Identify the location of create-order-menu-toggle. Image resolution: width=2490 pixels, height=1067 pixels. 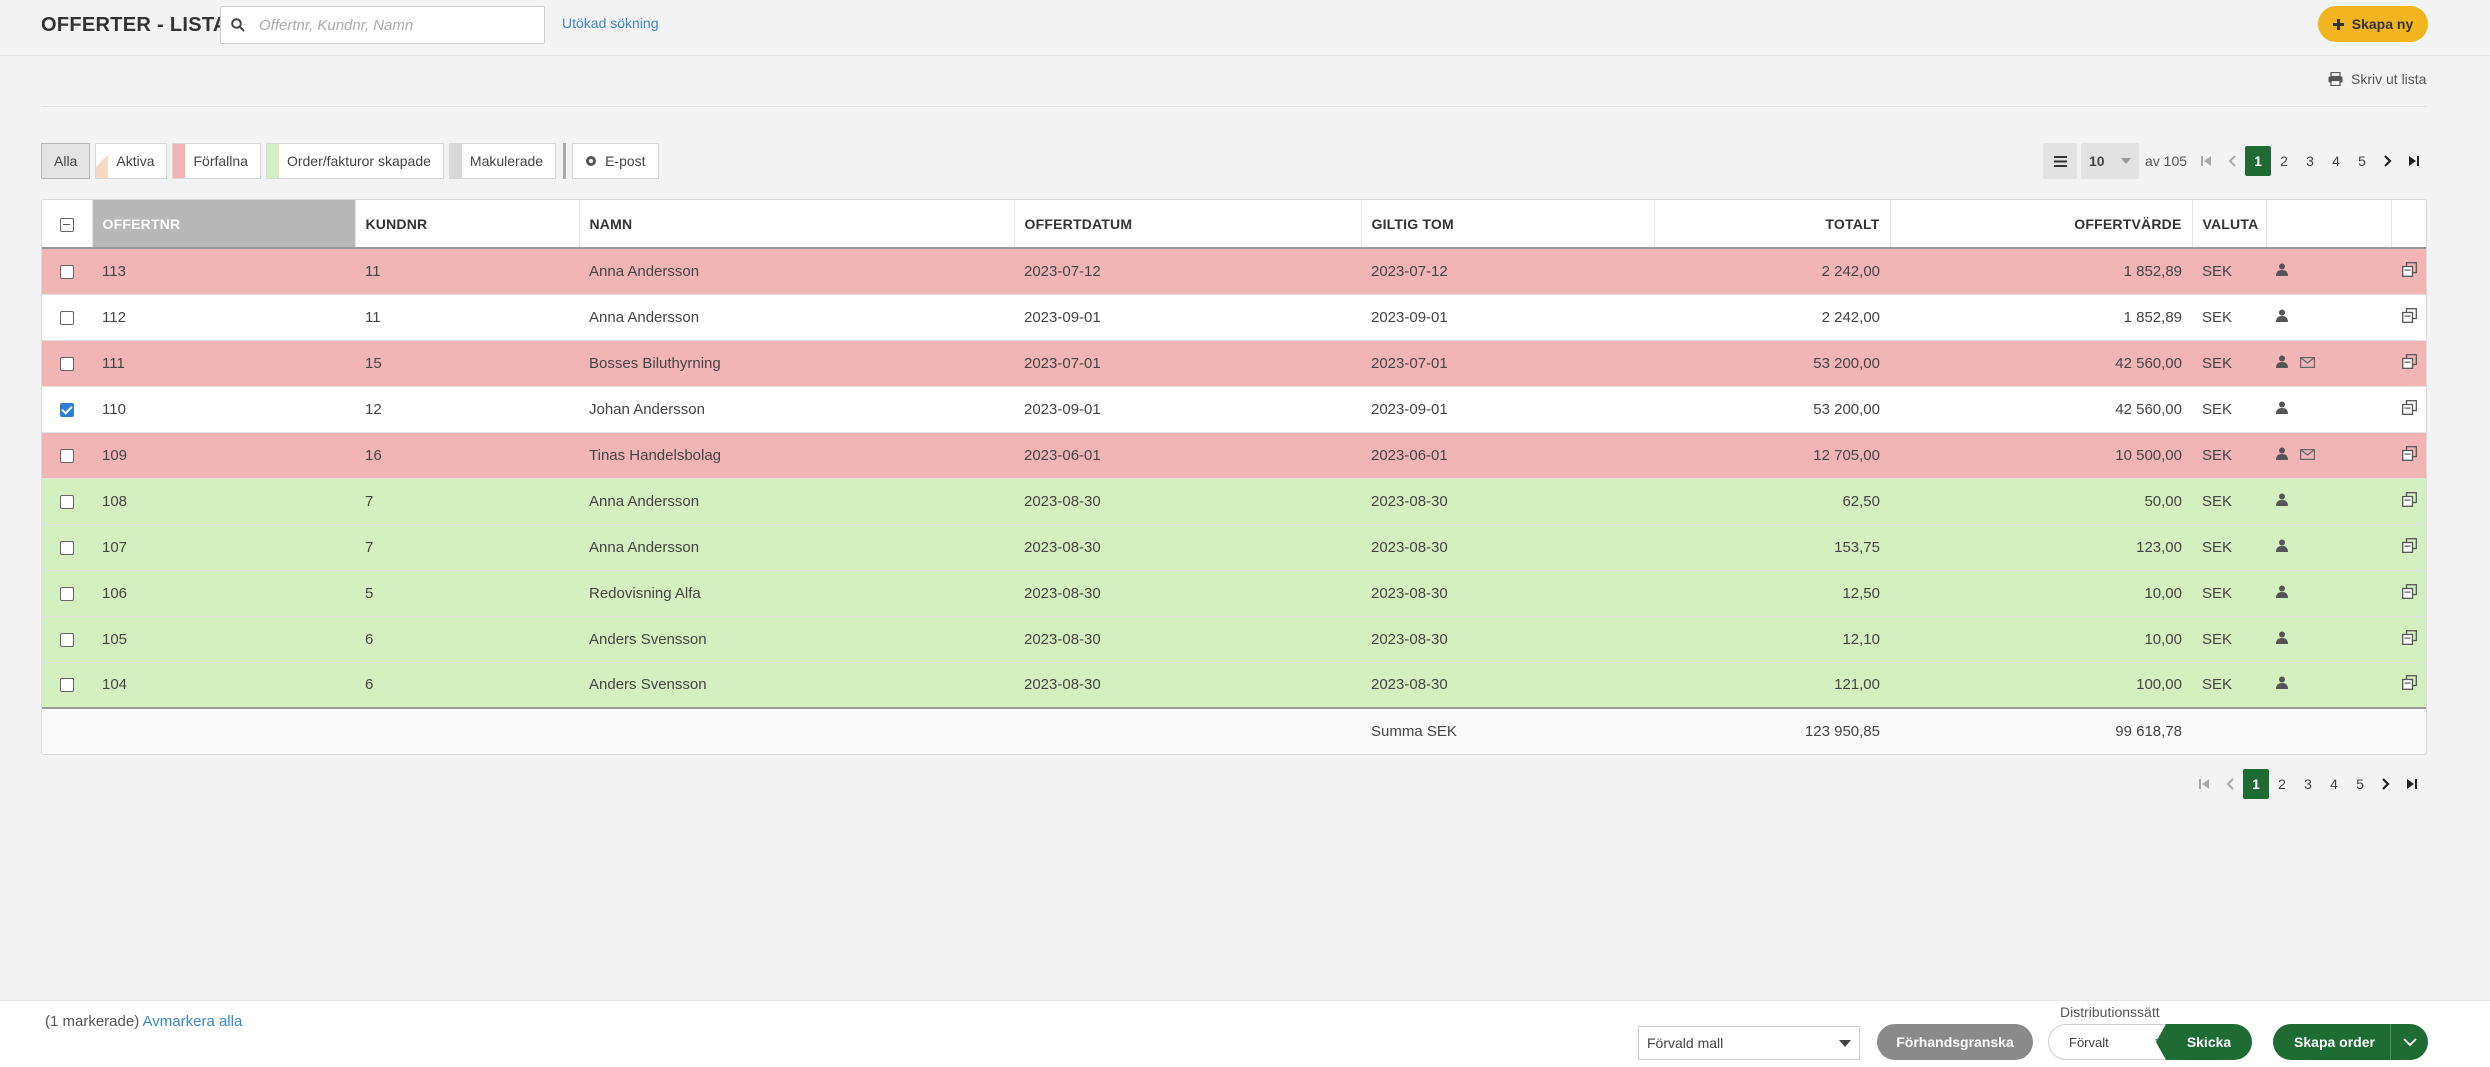
(2409, 1042).